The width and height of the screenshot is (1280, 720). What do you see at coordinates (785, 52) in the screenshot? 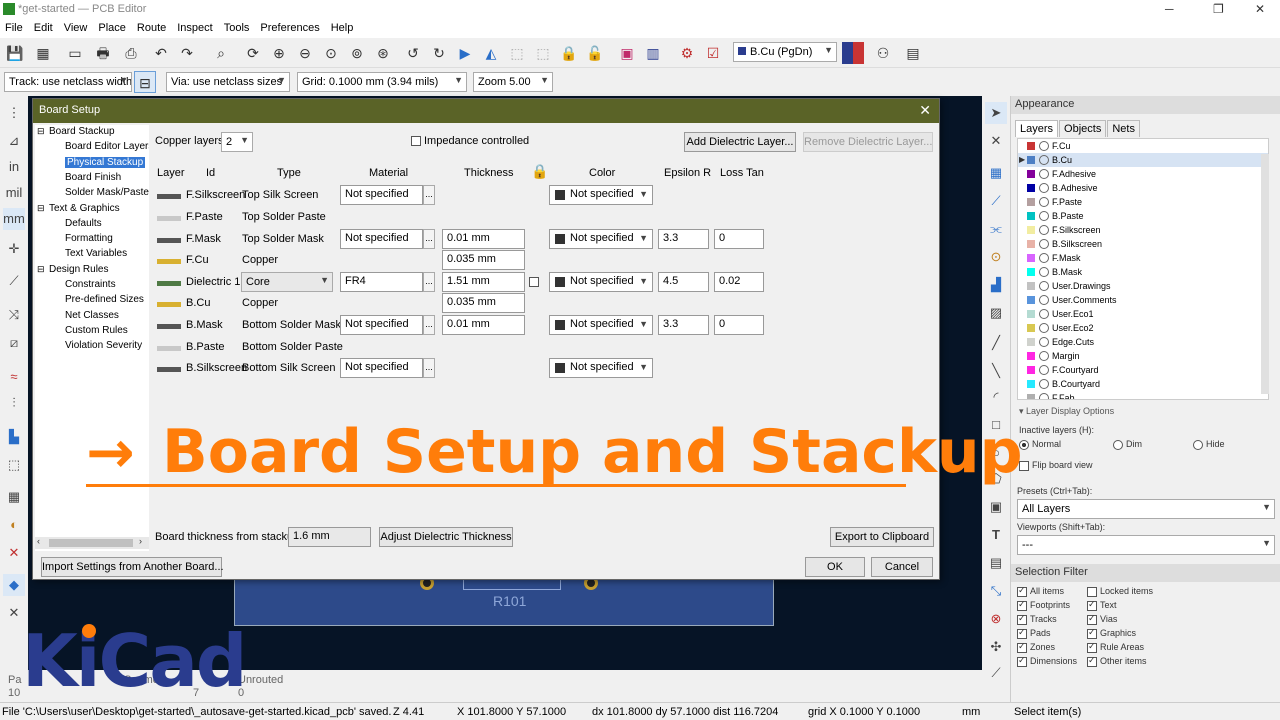
I see `layer-select: B.Cu (PgDn) ▼` at bounding box center [785, 52].